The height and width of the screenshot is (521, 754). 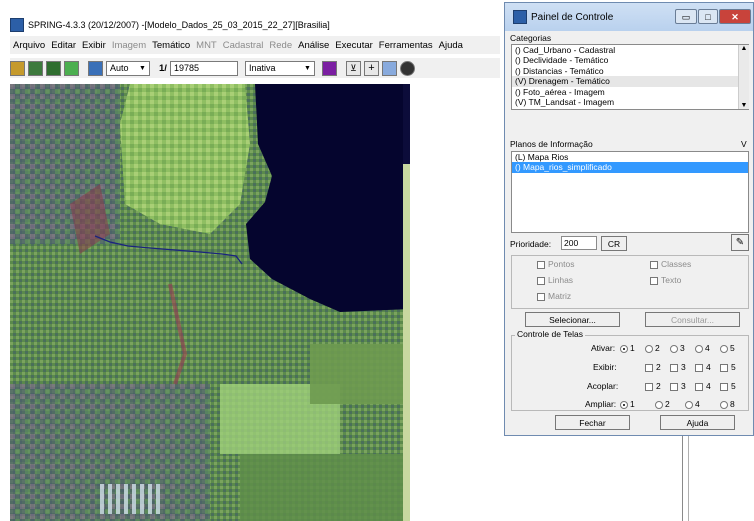 What do you see at coordinates (670, 264) in the screenshot?
I see `classes-option: Classes` at bounding box center [670, 264].